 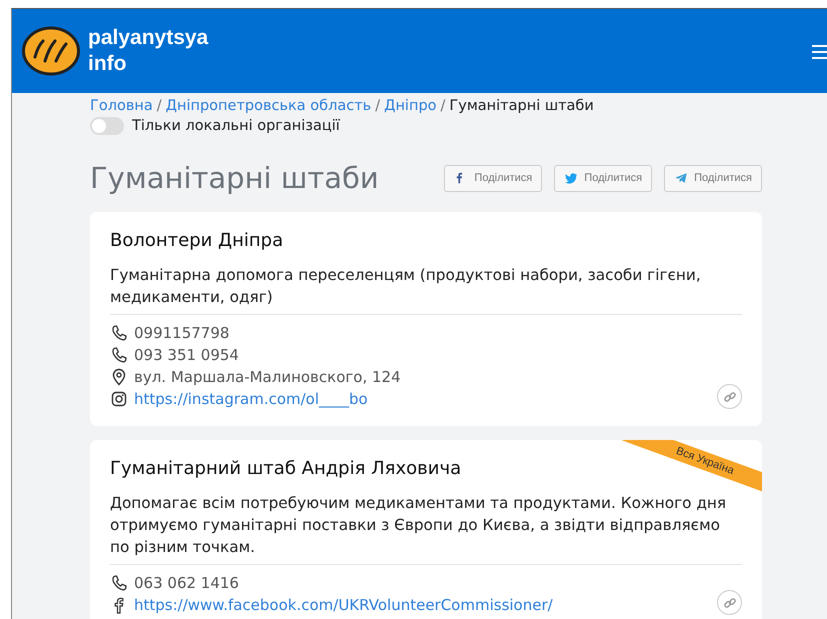 What do you see at coordinates (119, 399) in the screenshot?
I see `instagram-icon` at bounding box center [119, 399].